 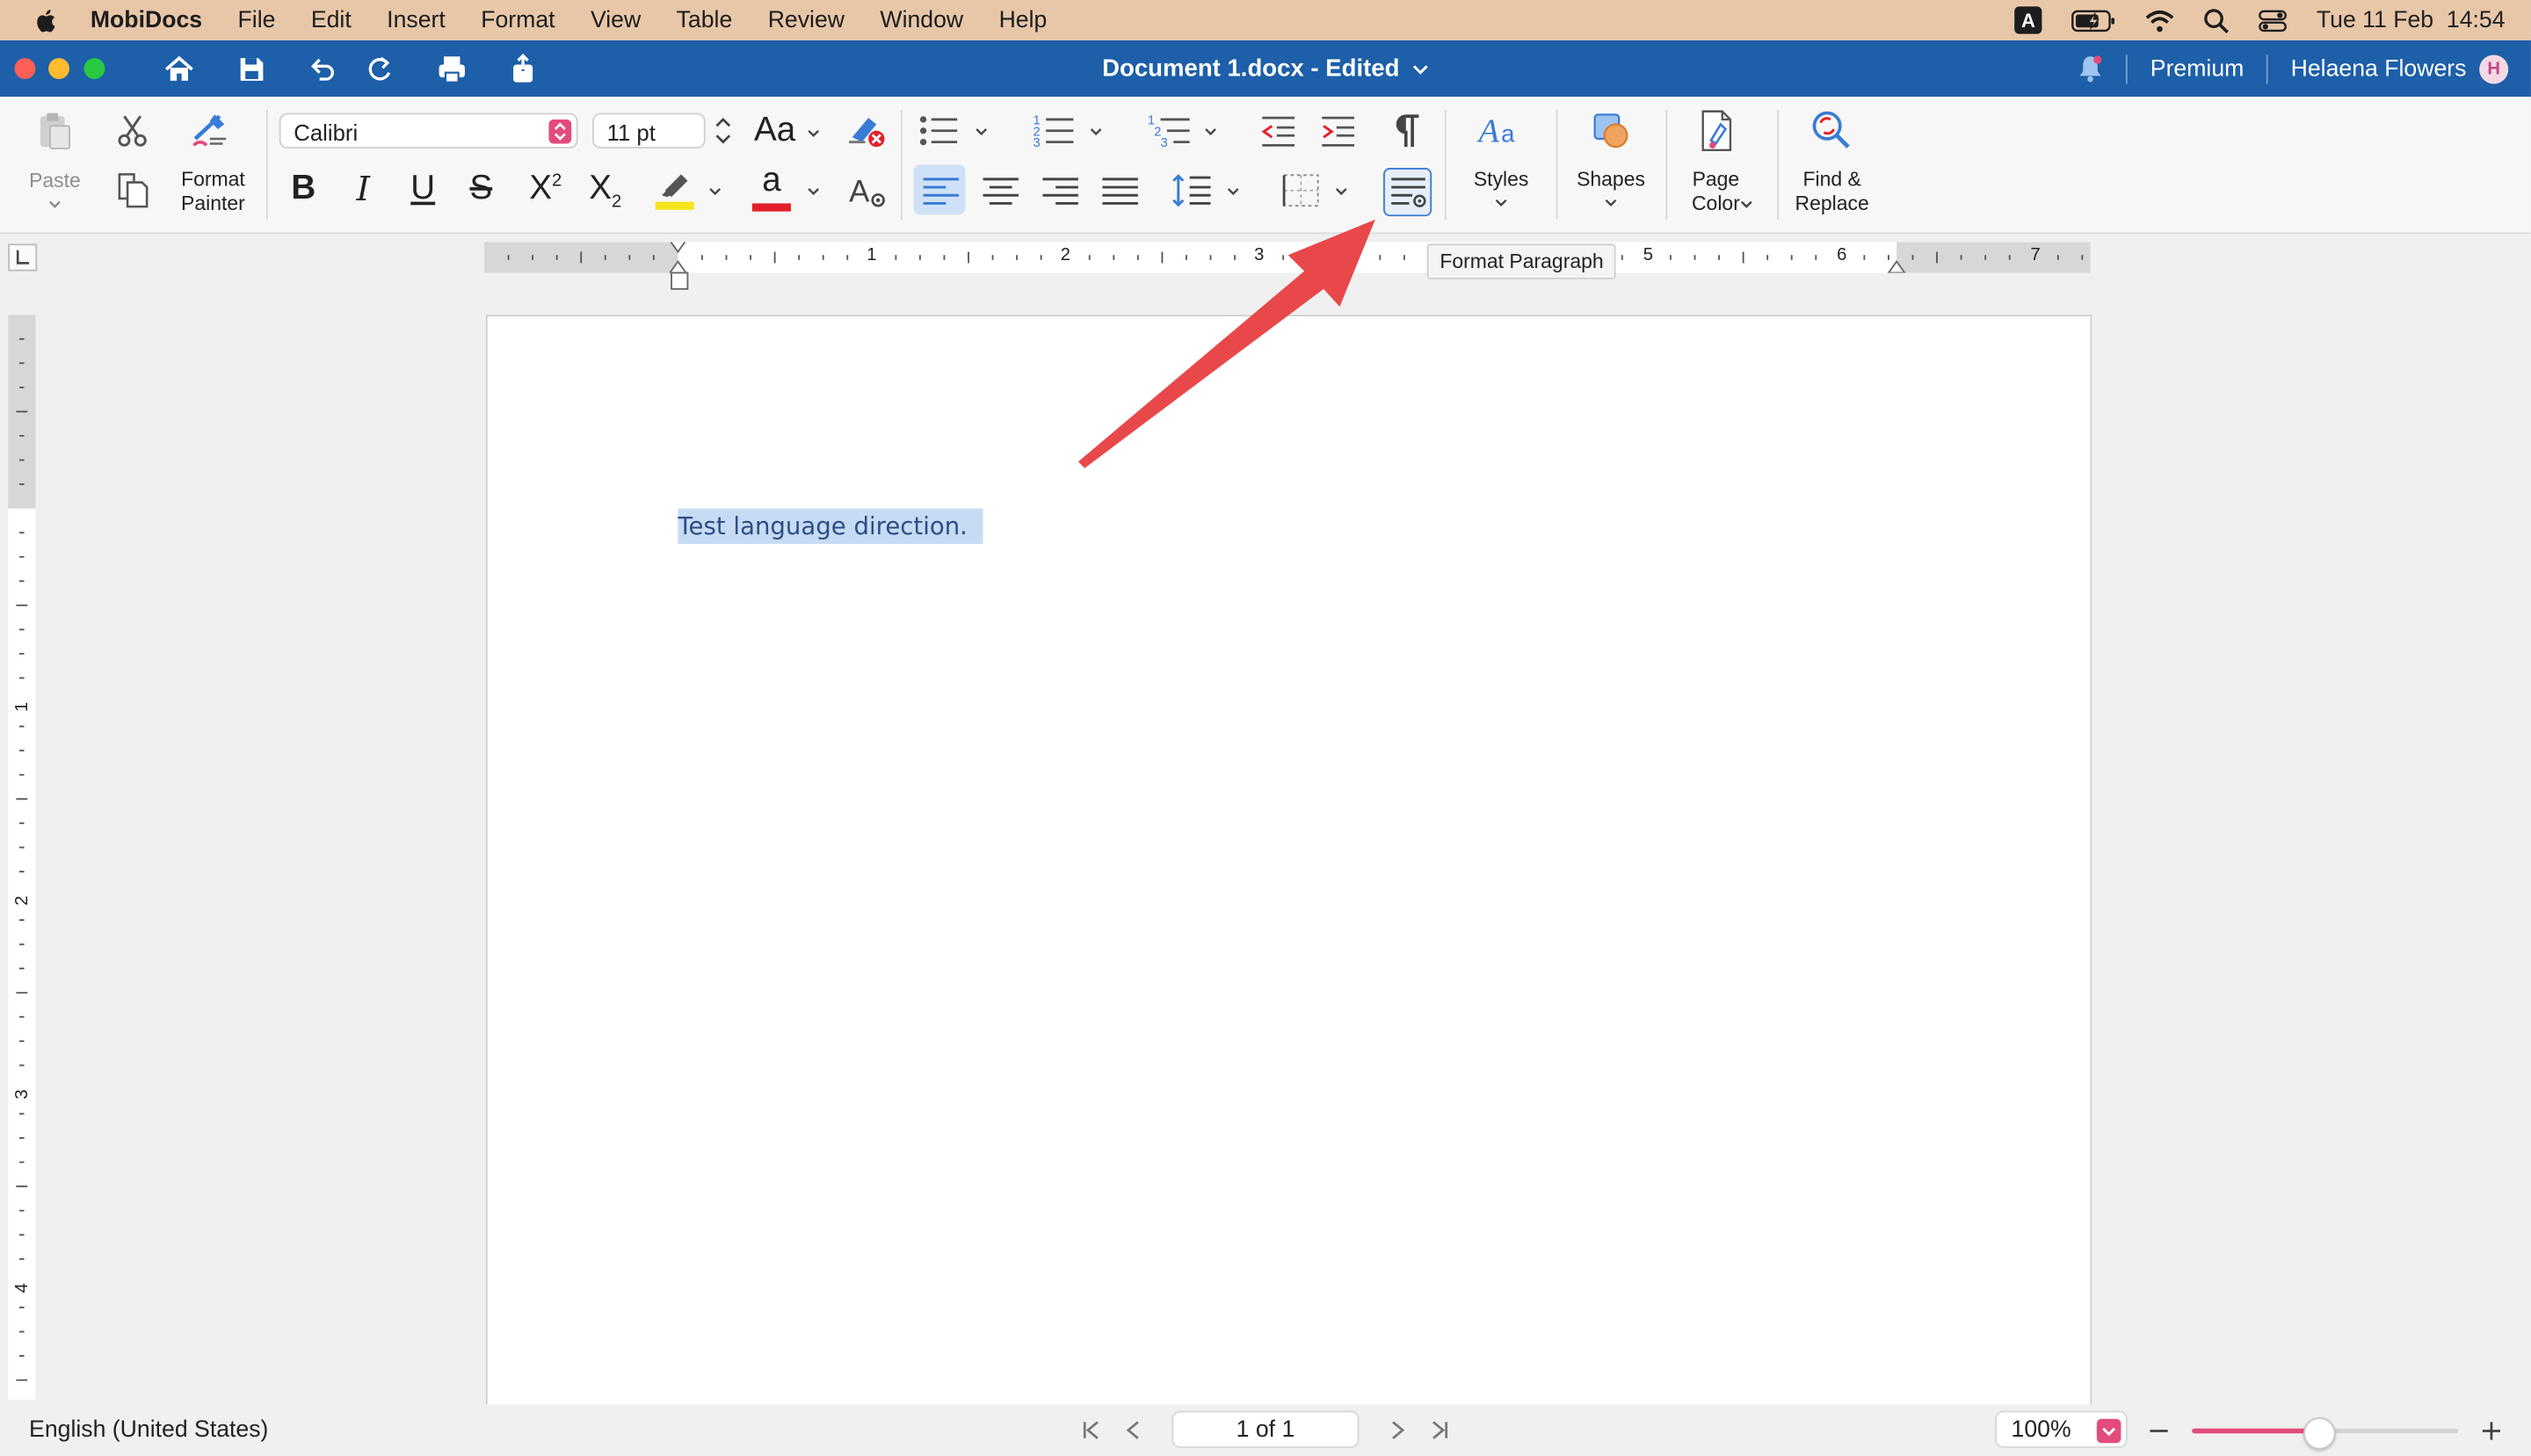 What do you see at coordinates (2494, 68) in the screenshot?
I see `avatar: H` at bounding box center [2494, 68].